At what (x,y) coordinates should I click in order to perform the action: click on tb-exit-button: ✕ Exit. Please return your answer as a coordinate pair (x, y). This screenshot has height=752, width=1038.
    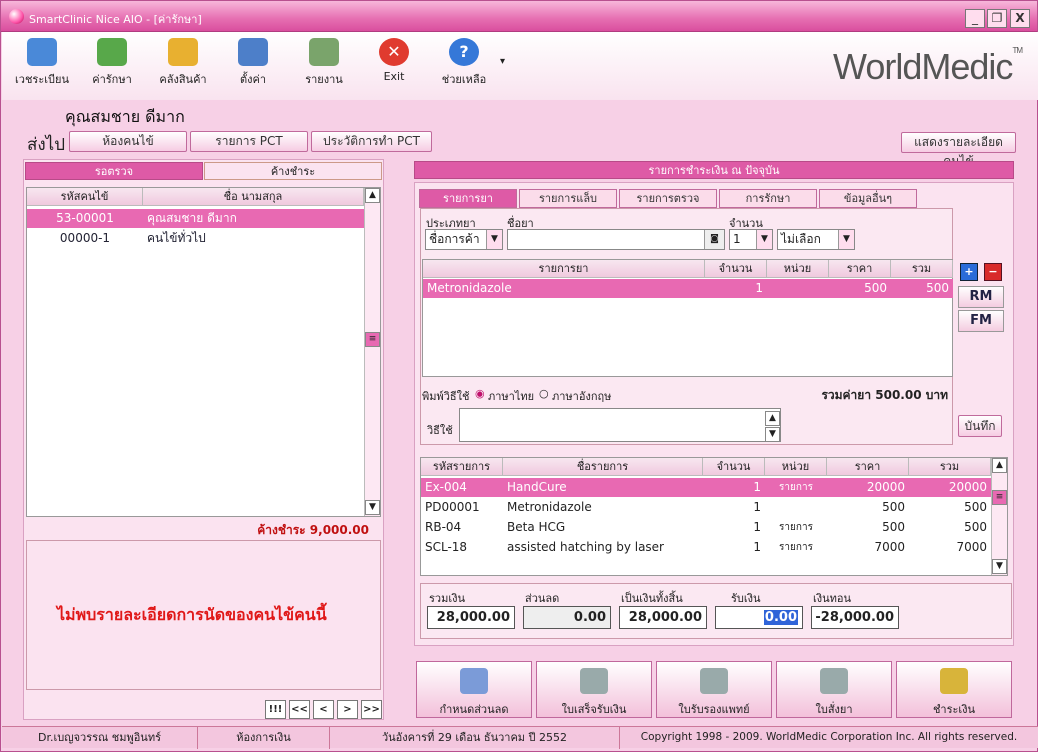
    Looking at the image, I should click on (394, 60).